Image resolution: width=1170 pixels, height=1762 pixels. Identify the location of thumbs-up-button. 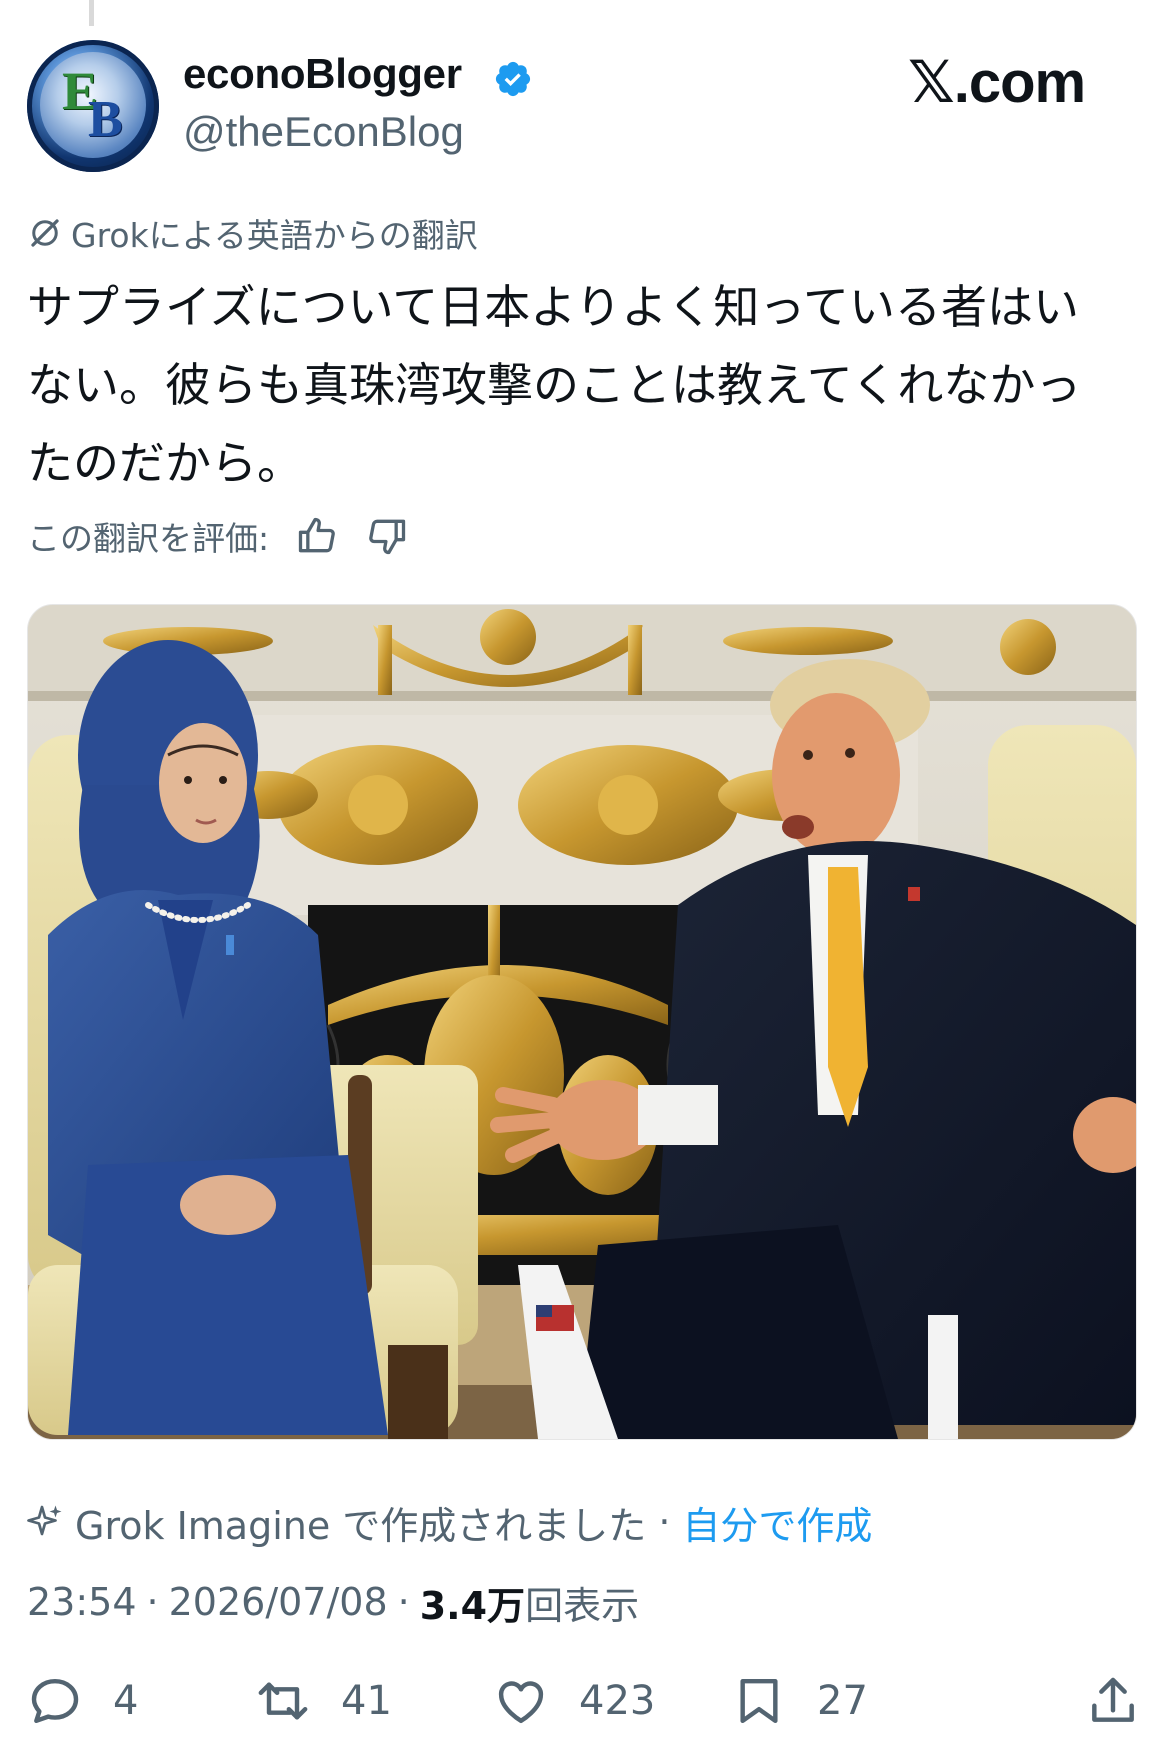
(317, 536).